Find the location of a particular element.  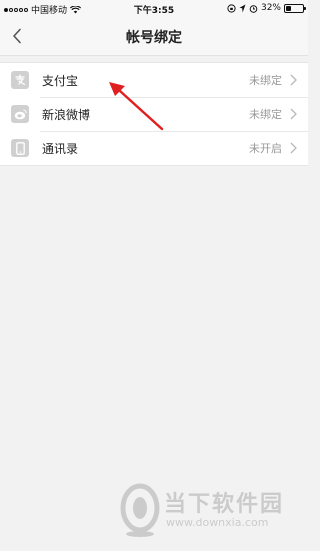

battery-percent: 32% is located at coordinates (270, 8).